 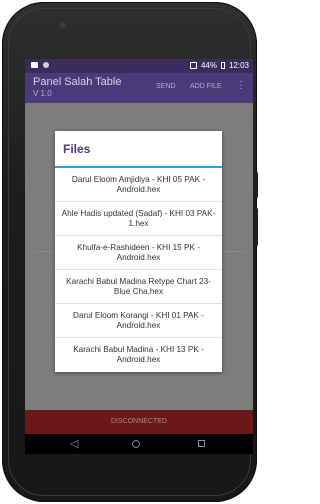 I want to click on status-right: 44% 12:03, so click(x=219, y=65).